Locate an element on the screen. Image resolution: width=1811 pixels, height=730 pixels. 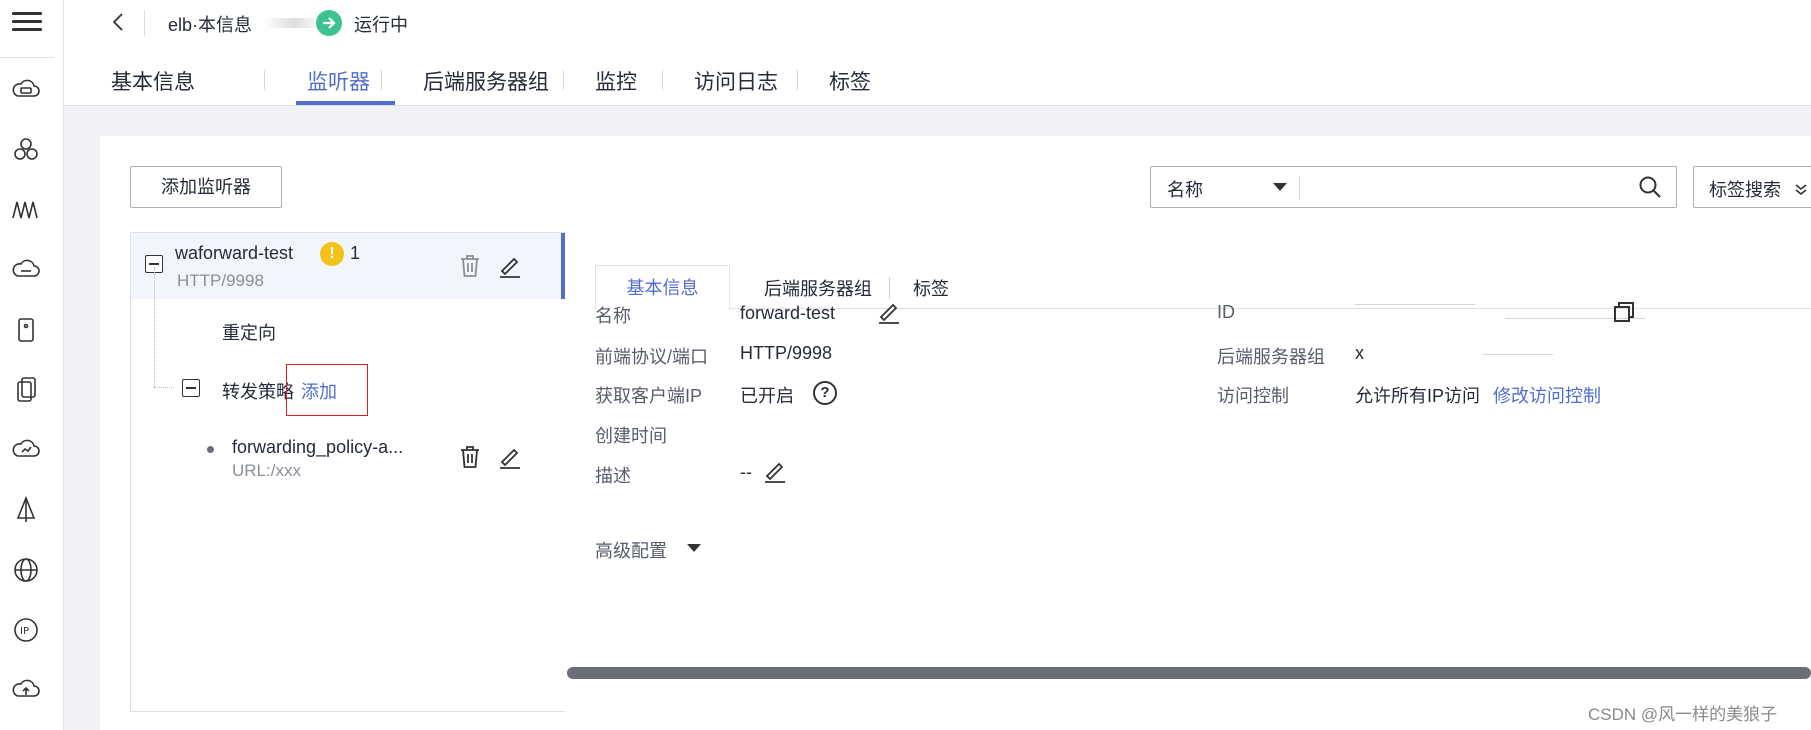
description-value: -- is located at coordinates (746, 472).